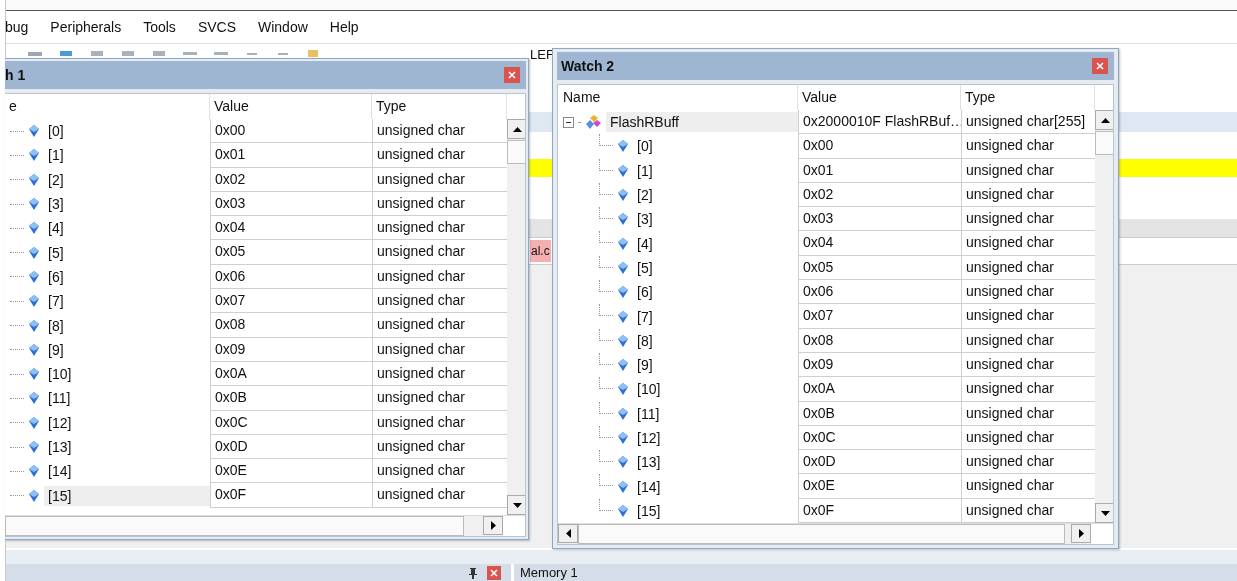 The height and width of the screenshot is (581, 1237). Describe the element at coordinates (221, 27) in the screenshot. I see `menu-item: SVCS` at that location.